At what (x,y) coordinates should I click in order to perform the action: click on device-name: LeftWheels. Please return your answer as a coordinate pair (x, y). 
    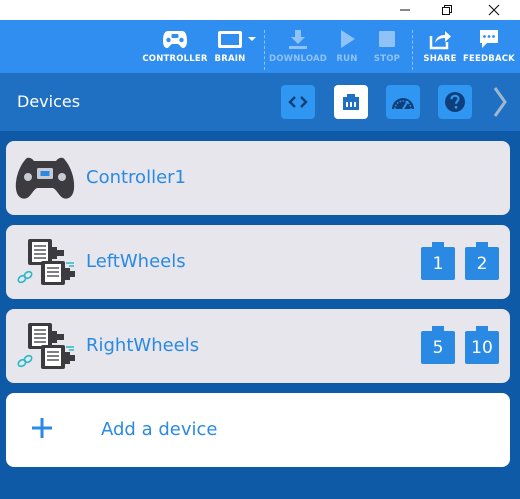
    Looking at the image, I should click on (136, 261).